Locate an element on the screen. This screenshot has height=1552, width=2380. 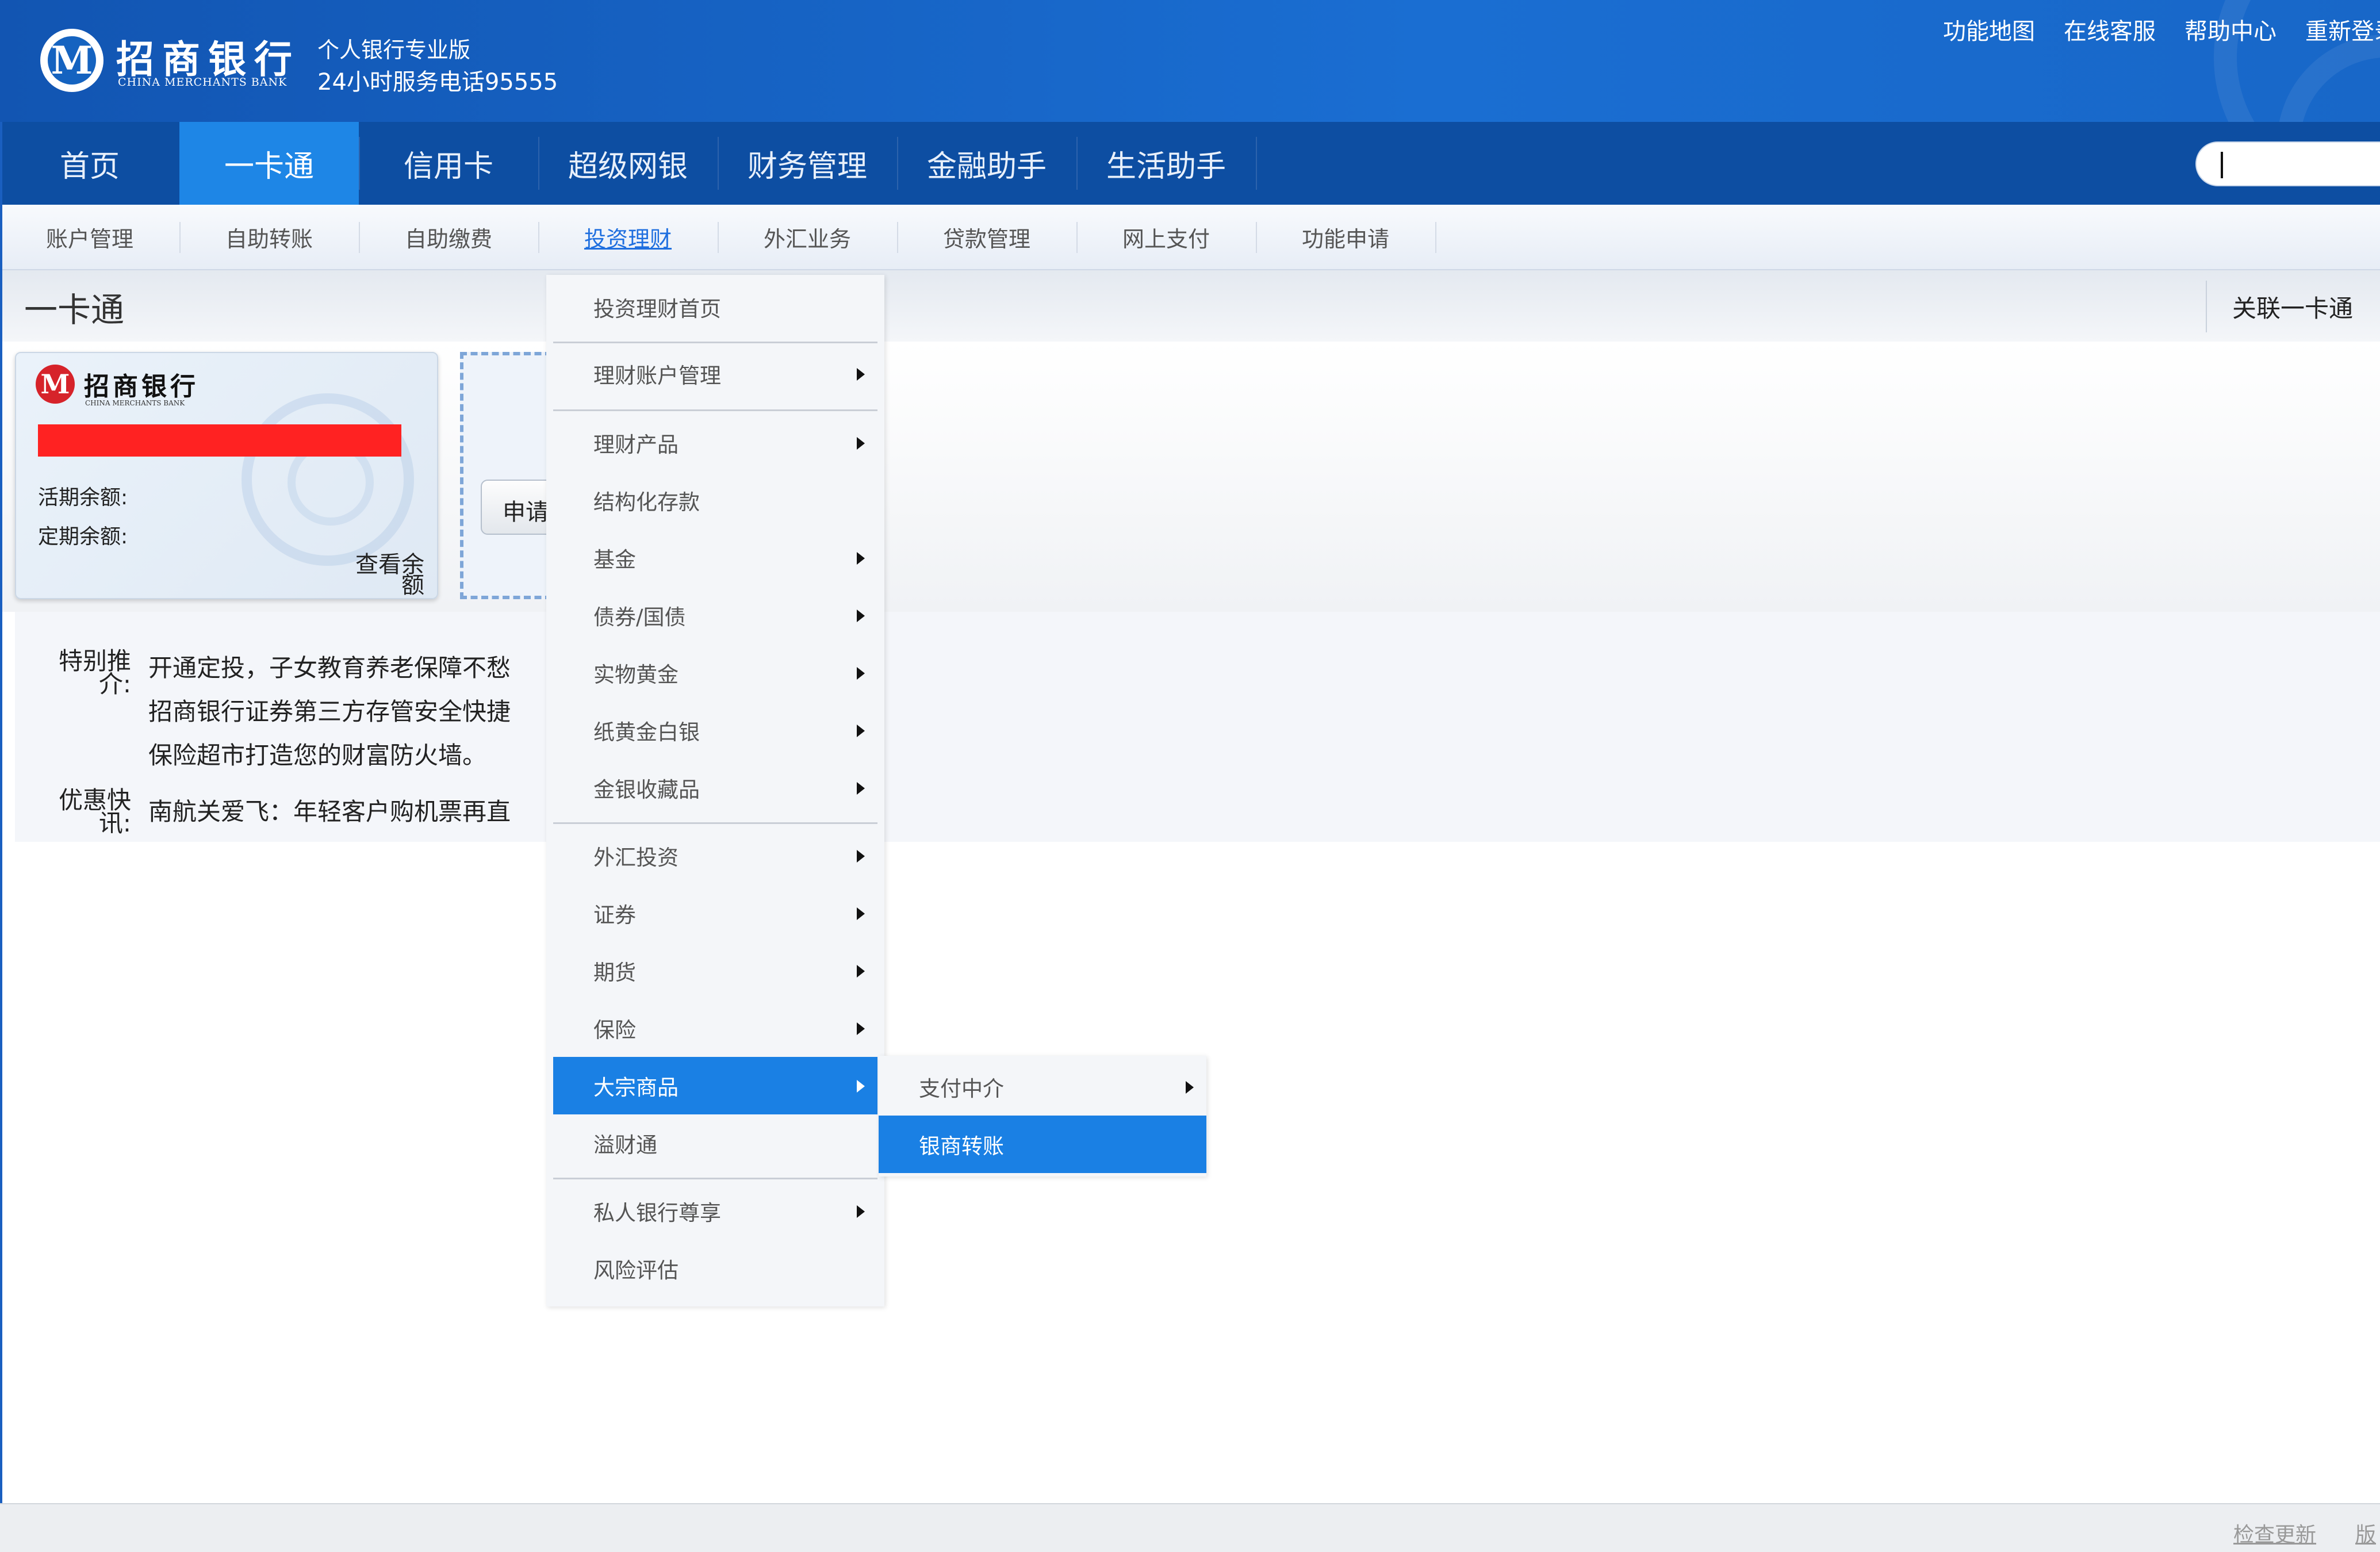
search-input is located at coordinates (2287, 163).